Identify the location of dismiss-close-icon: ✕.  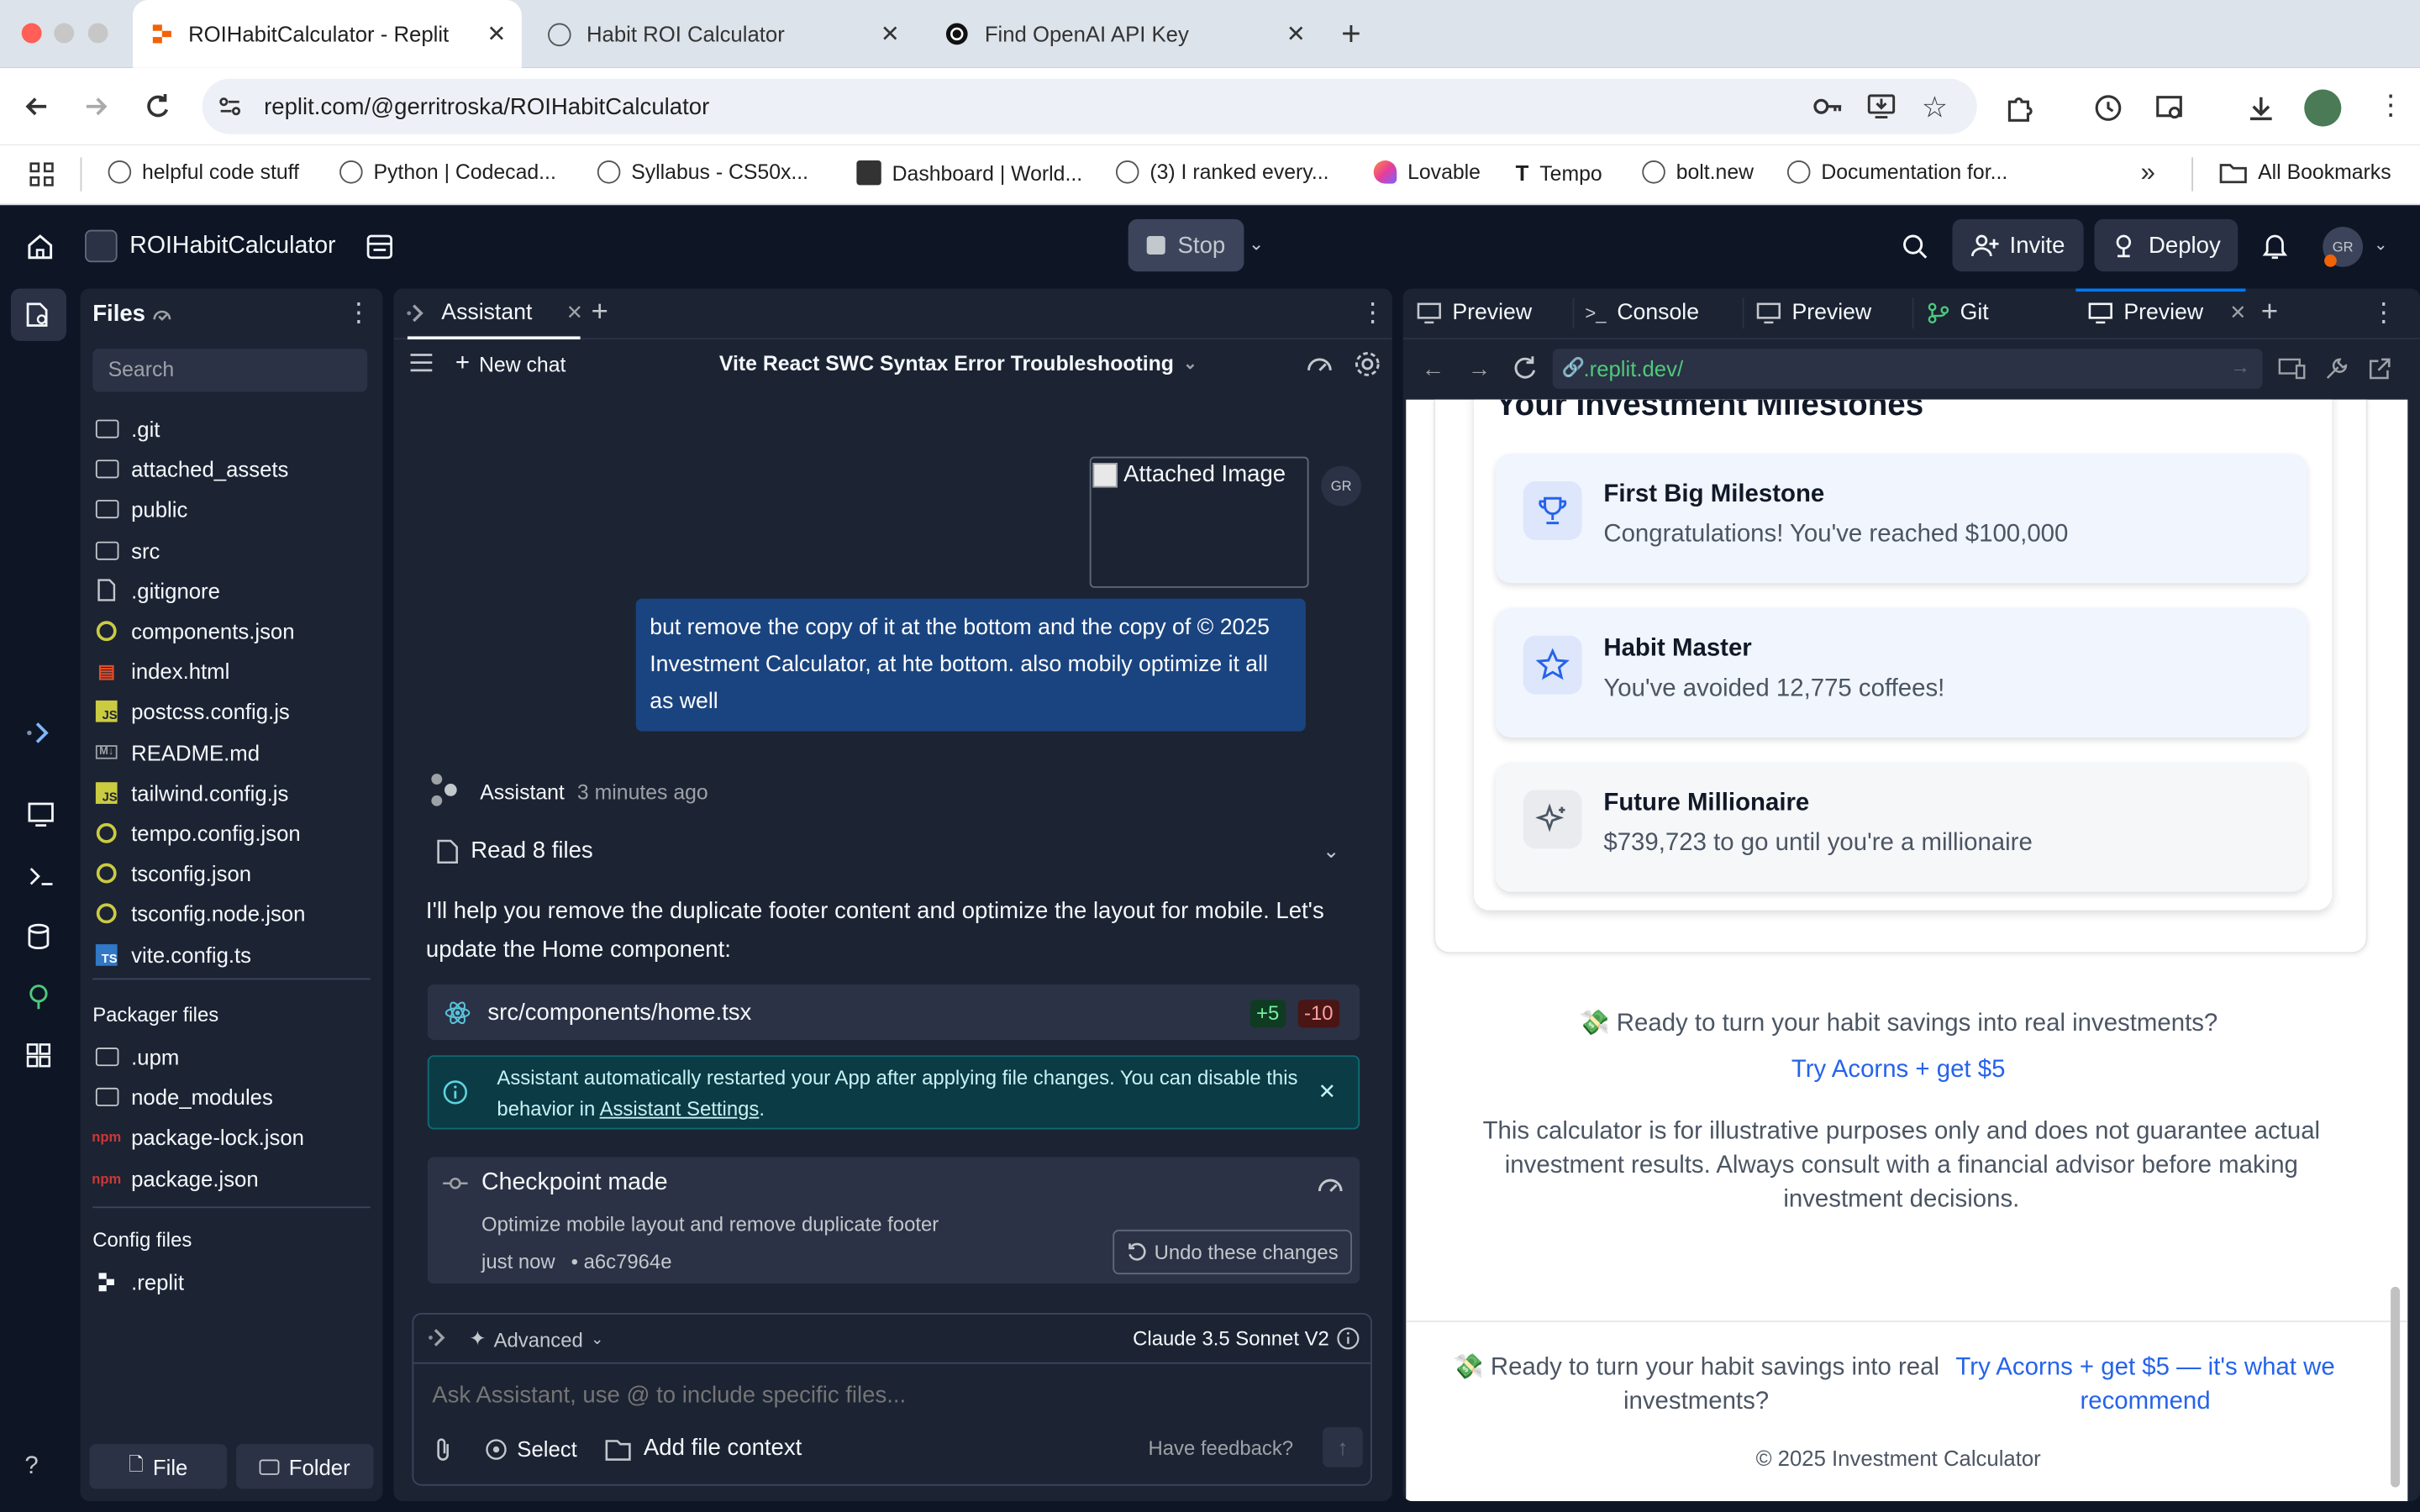
(1327, 1092).